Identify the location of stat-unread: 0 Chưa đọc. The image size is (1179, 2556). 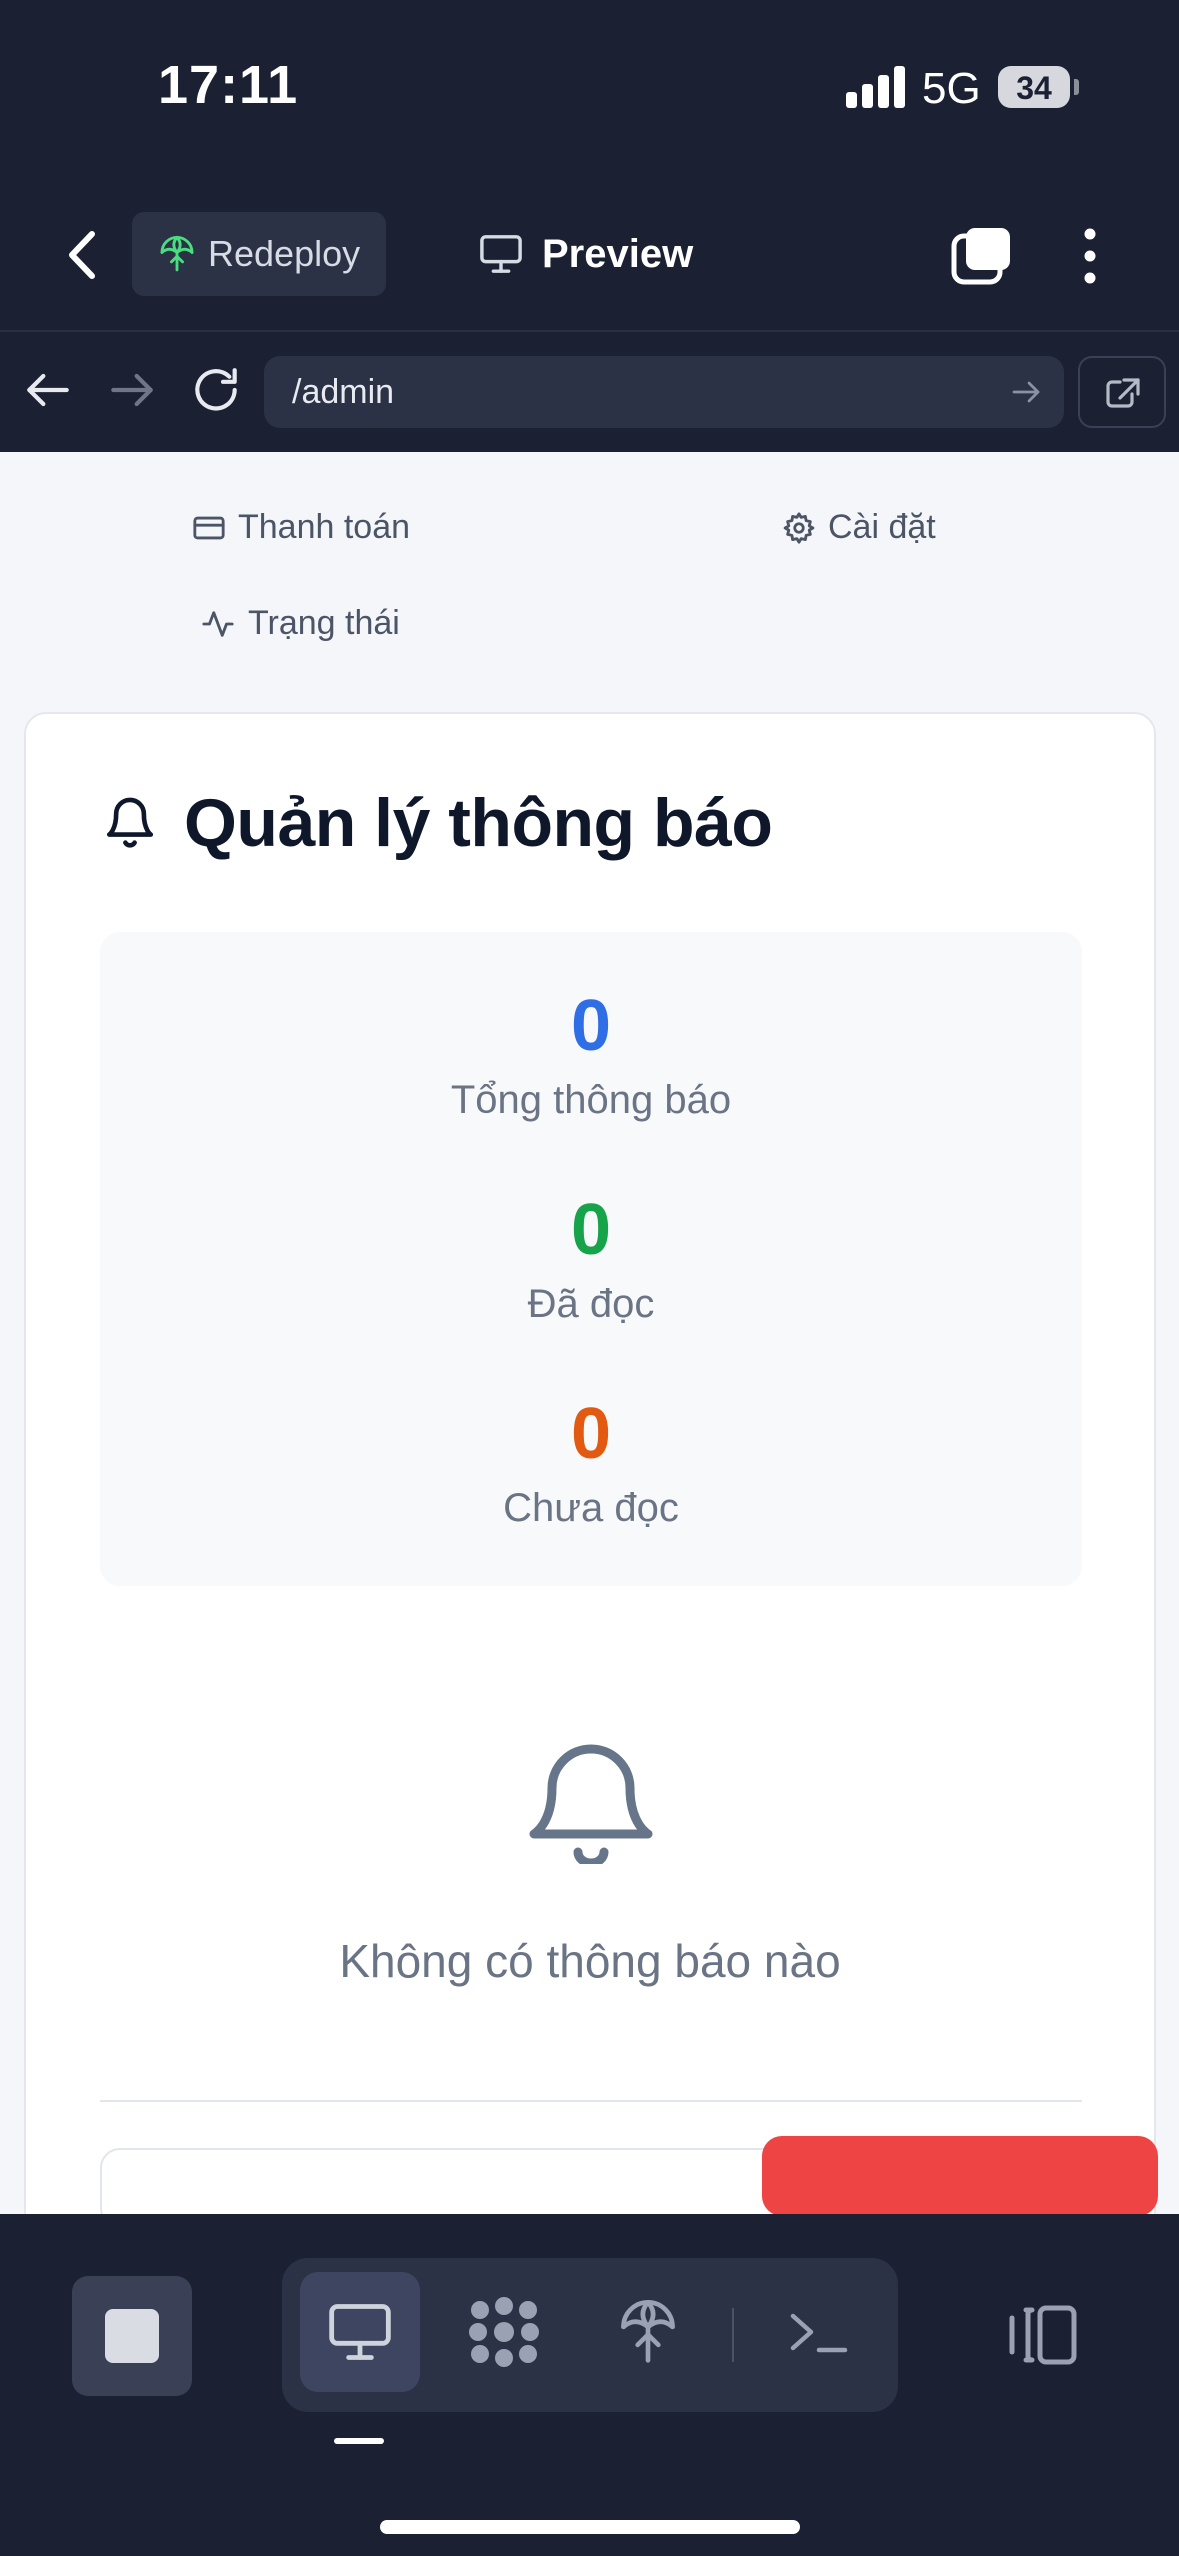
(591, 1464).